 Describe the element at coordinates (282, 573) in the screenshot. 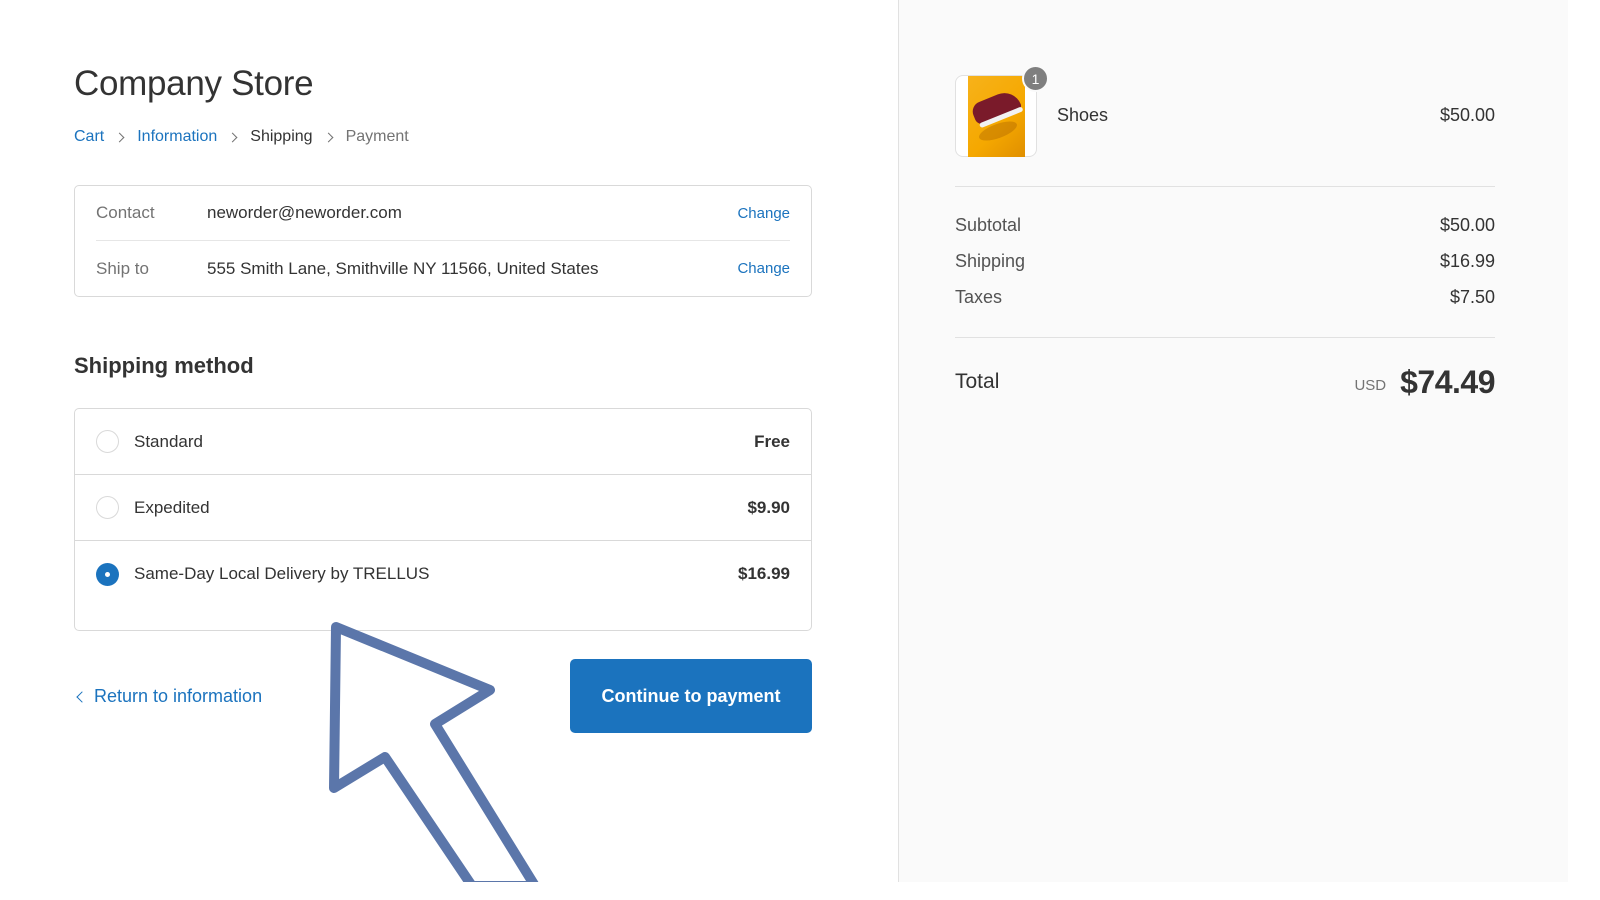

I see `option-name: Same-Day Local Delivery by TRELLUS` at that location.